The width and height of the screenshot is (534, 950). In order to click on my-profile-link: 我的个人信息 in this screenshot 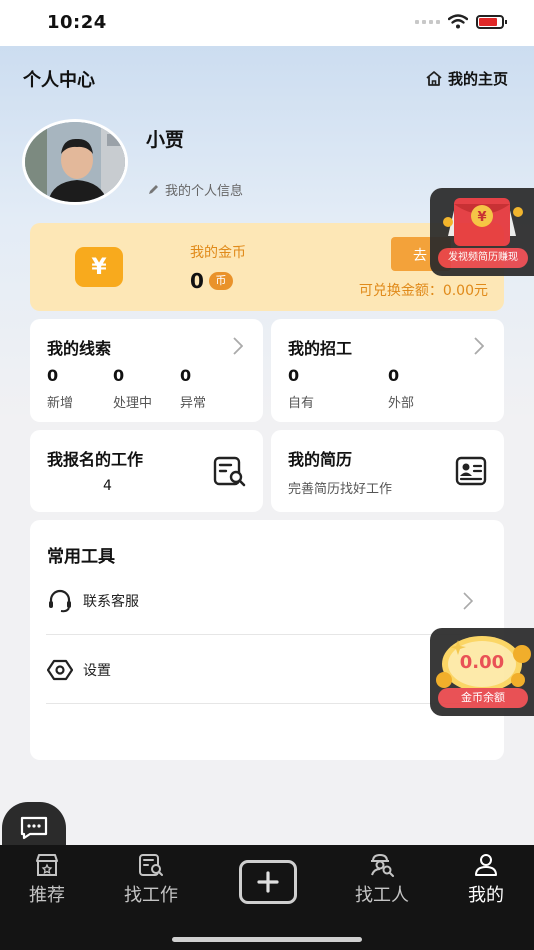, I will do `click(195, 189)`.